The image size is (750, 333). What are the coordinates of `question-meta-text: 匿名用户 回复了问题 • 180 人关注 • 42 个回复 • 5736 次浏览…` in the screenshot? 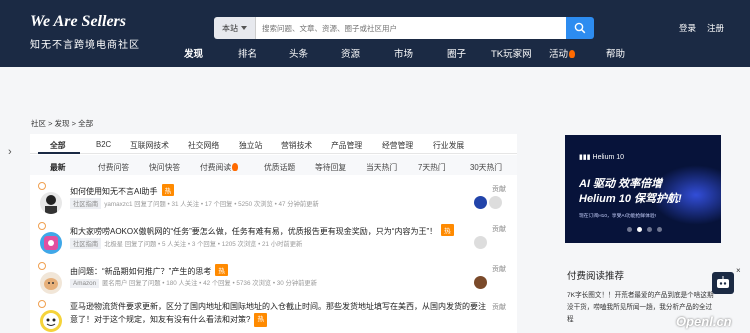 It's located at (210, 283).